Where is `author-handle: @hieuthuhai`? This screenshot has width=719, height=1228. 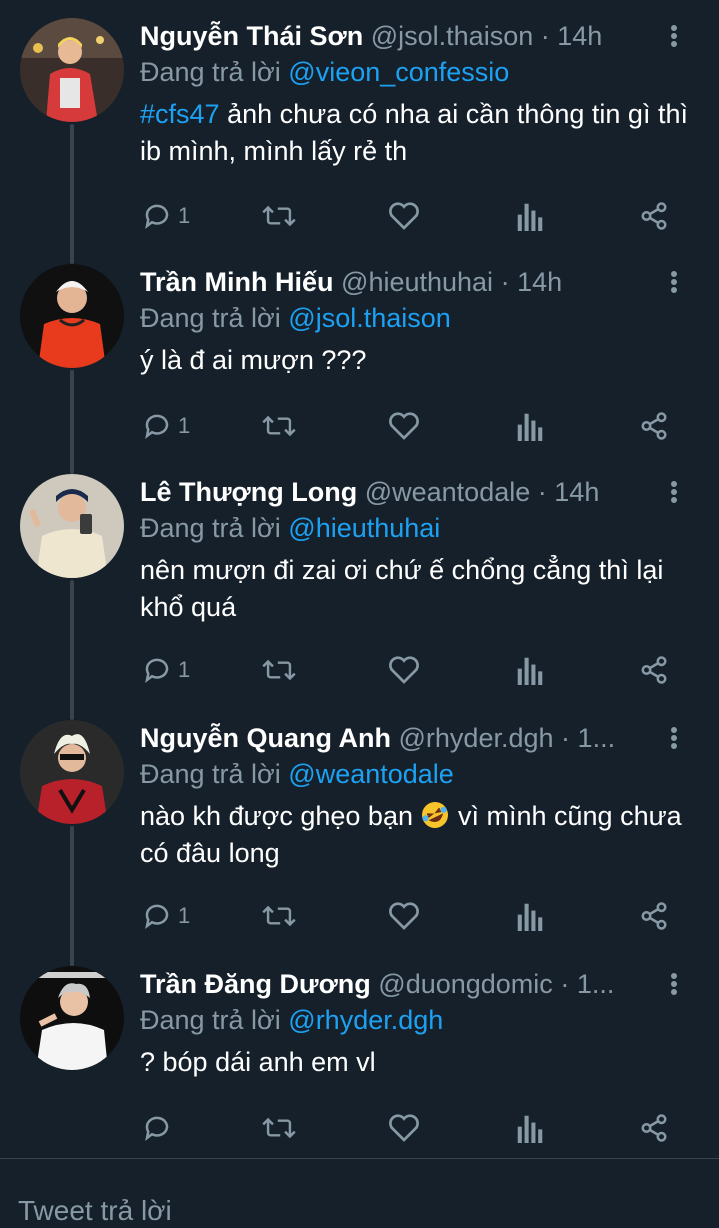
author-handle: @hieuthuhai is located at coordinates (417, 282).